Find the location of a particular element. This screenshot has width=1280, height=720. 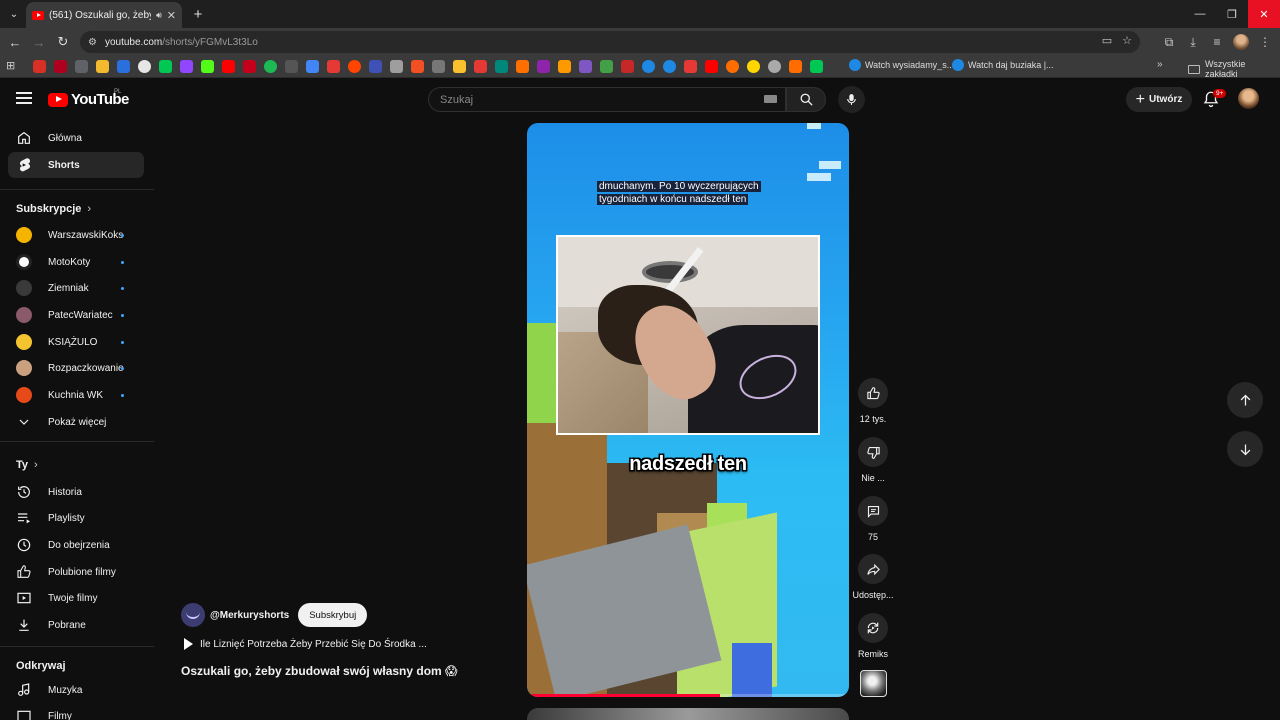

subscriptions-heading: Subskrypcje › is located at coordinates (53, 209).